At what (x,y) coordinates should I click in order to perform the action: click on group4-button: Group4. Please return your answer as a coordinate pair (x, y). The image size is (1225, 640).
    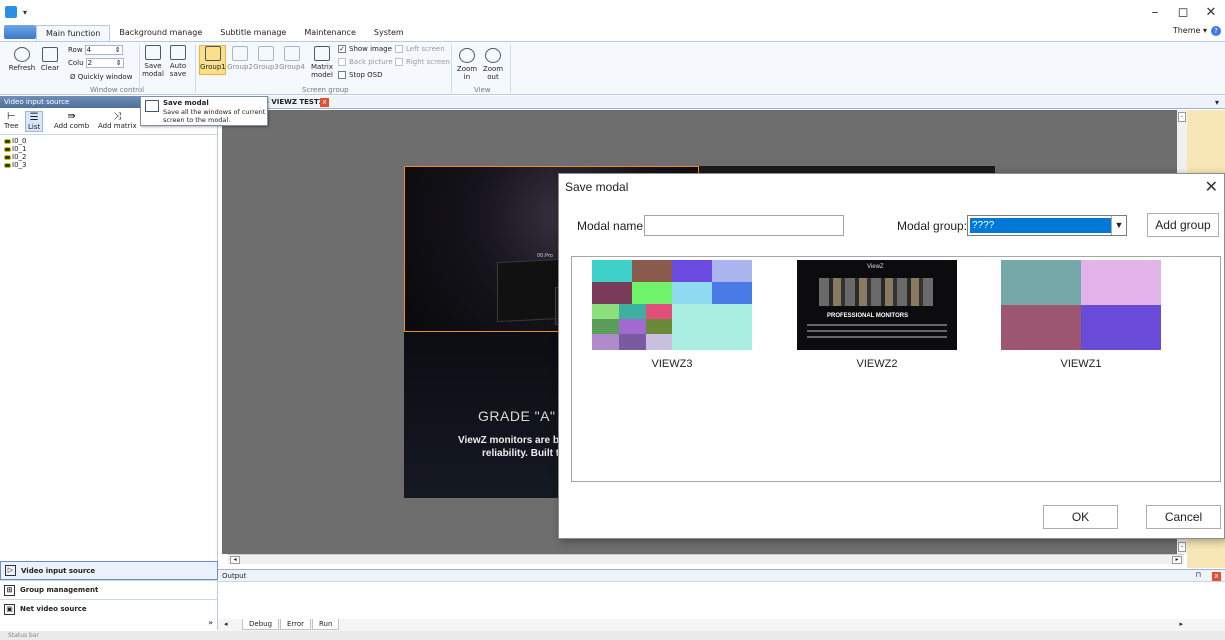
    Looking at the image, I should click on (292, 58).